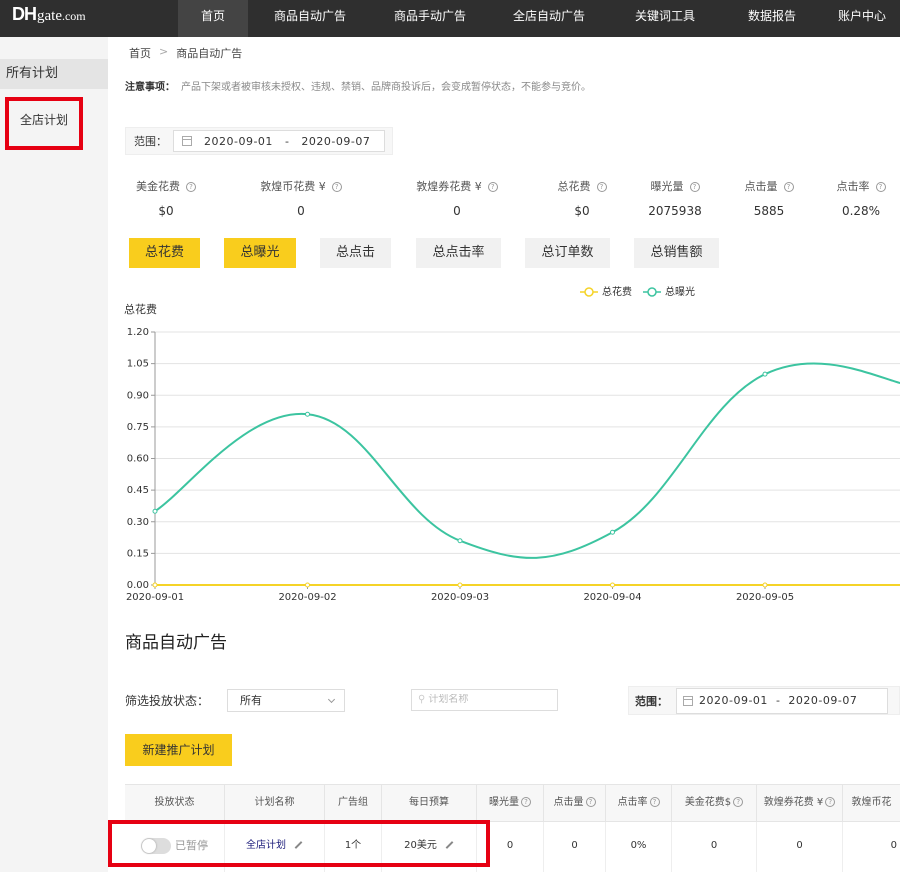  Describe the element at coordinates (353, 803) in the screenshot. I see `col-ad-group: 广告组` at that location.